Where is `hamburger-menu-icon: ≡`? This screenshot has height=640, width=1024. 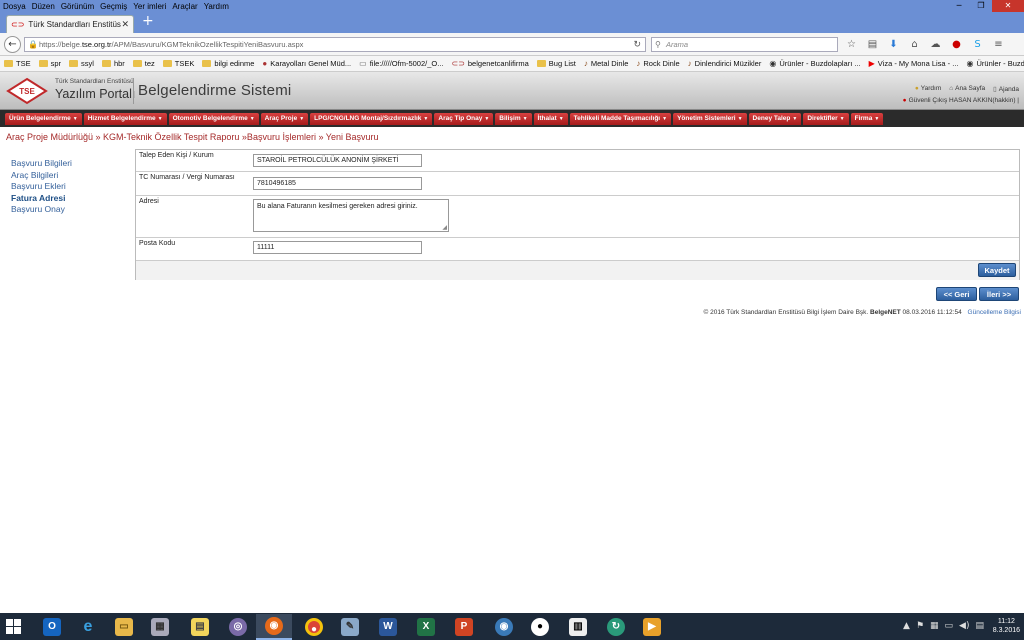
hamburger-menu-icon: ≡ is located at coordinates (998, 44).